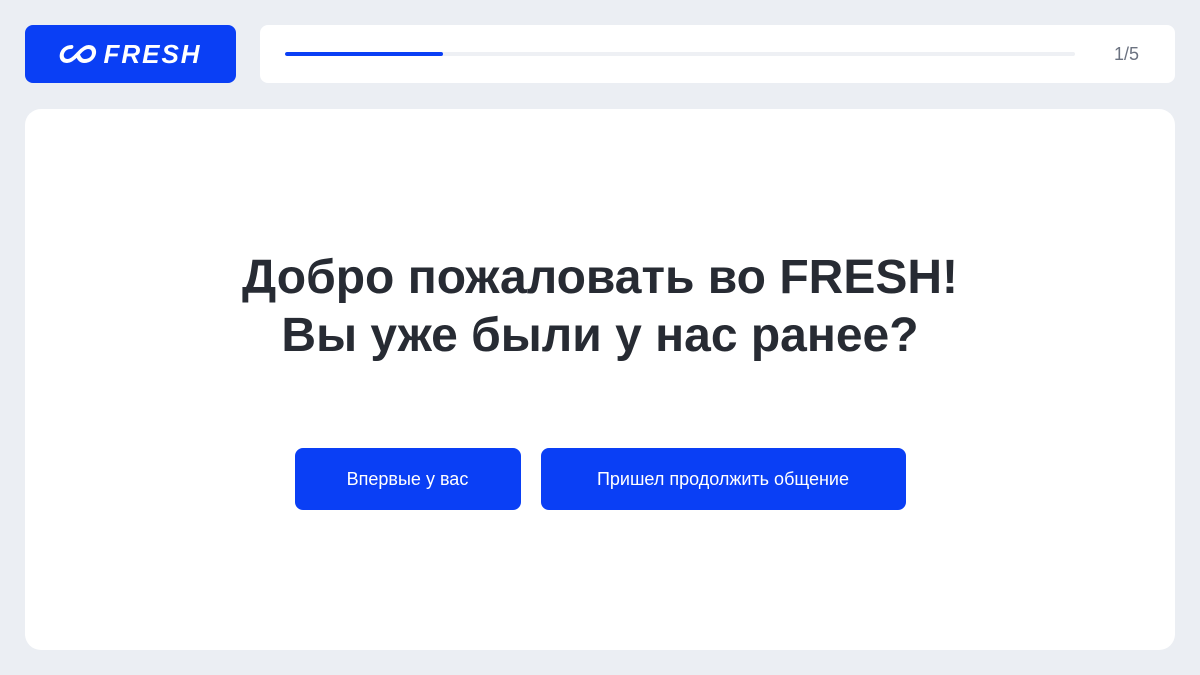 This screenshot has width=1200, height=675. Describe the element at coordinates (599, 277) in the screenshot. I see `title-line-1: Добро пожаловать во FRESH!` at that location.